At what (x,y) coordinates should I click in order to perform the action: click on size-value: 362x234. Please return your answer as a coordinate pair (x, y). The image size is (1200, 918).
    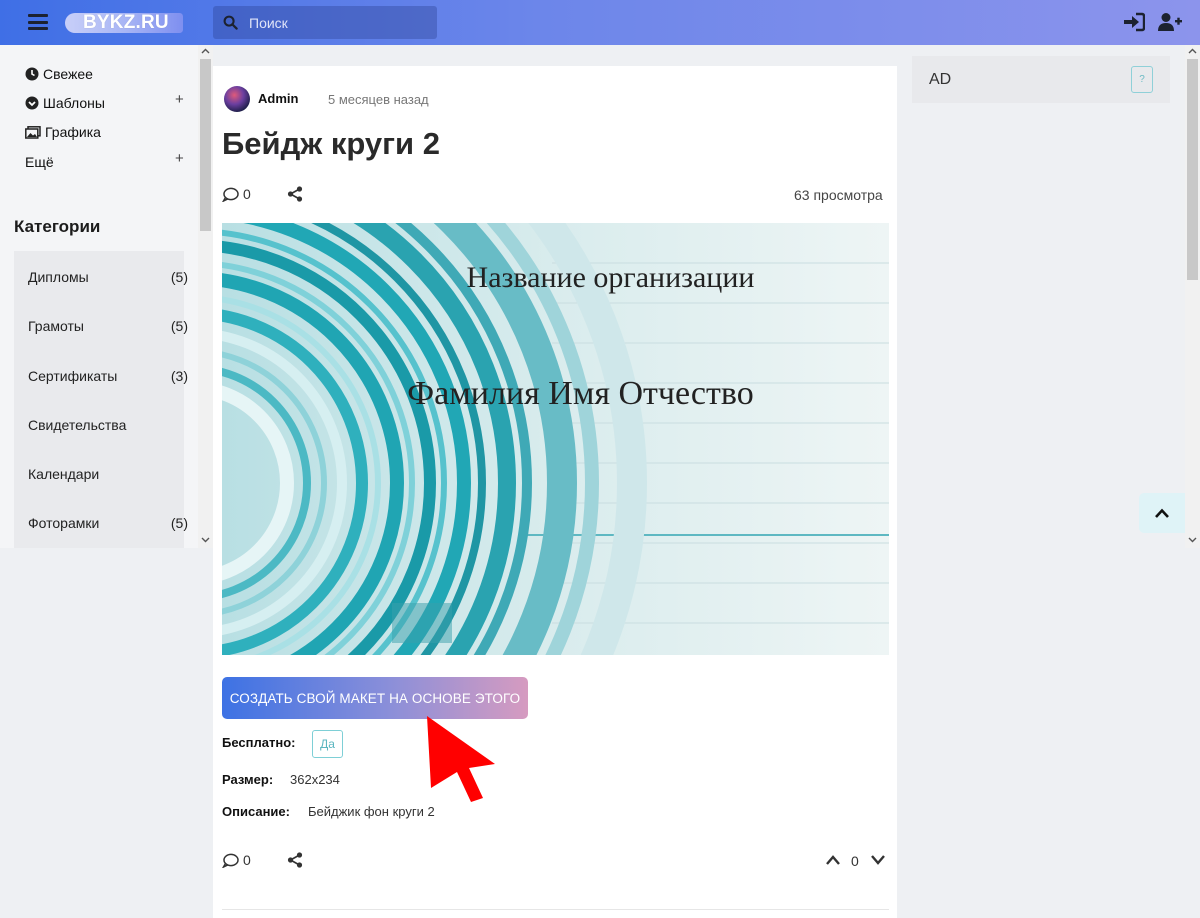
    Looking at the image, I should click on (315, 779).